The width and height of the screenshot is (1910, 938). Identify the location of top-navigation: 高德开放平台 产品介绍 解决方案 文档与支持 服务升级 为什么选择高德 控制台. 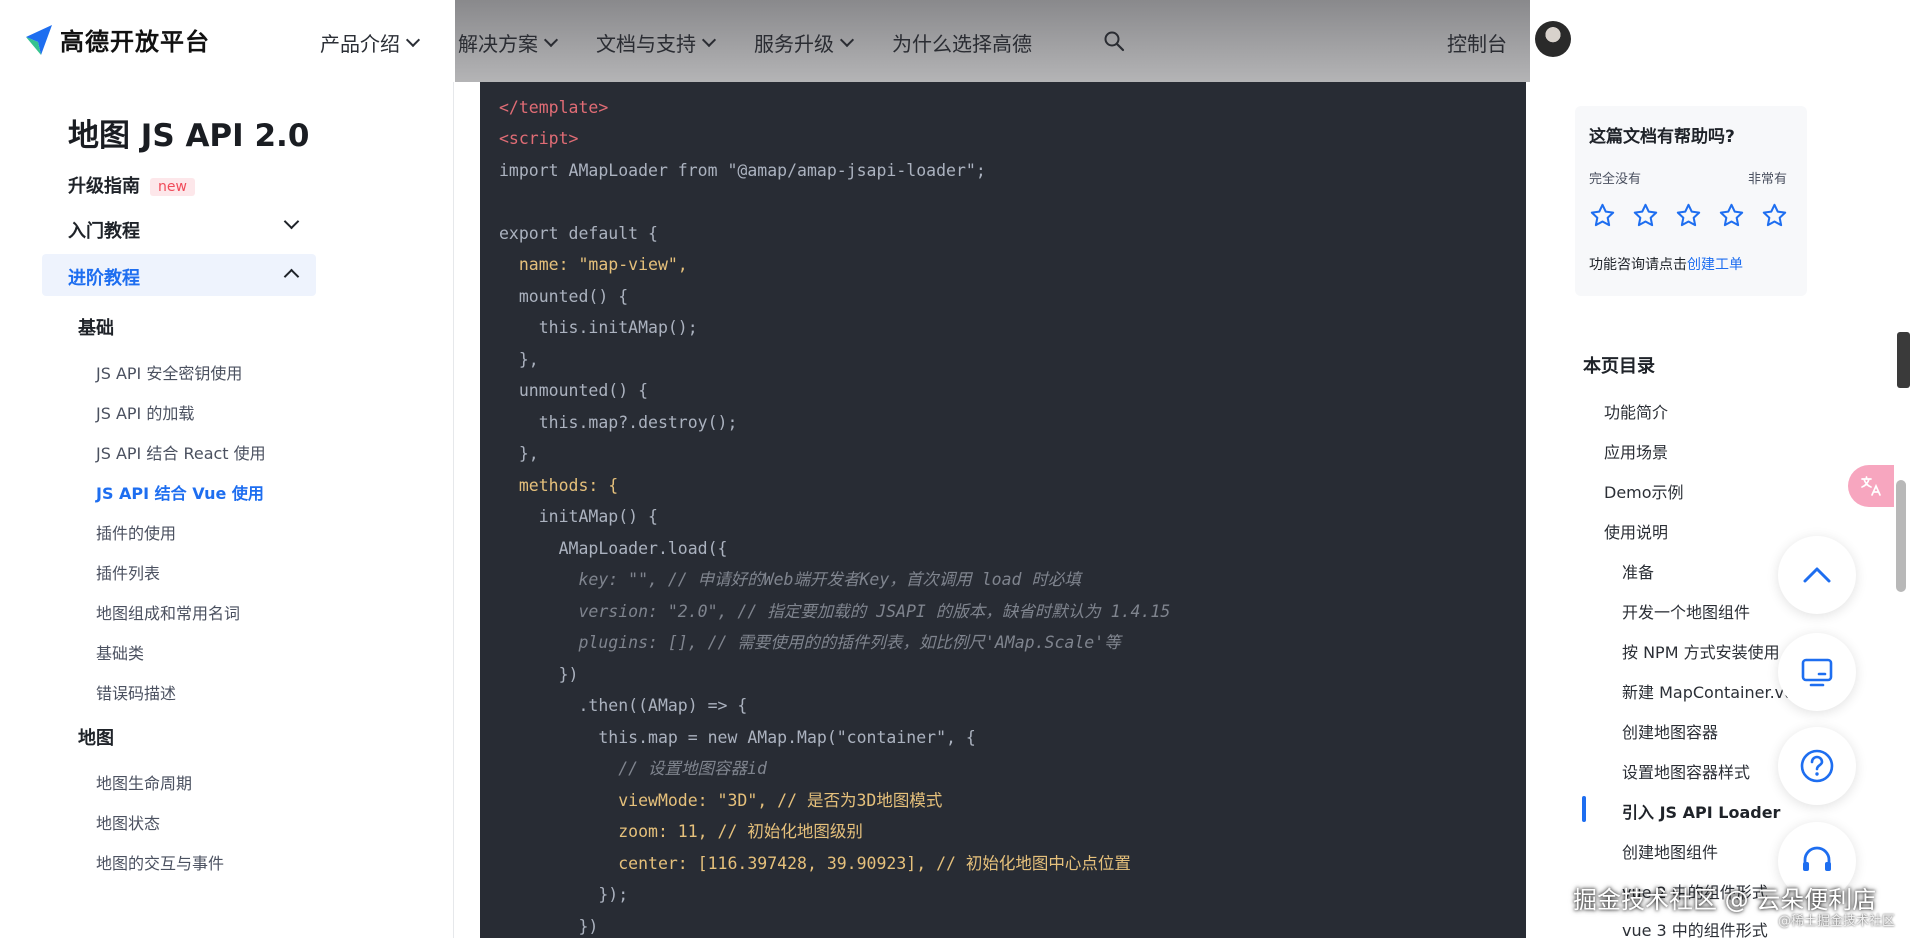
(955, 41).